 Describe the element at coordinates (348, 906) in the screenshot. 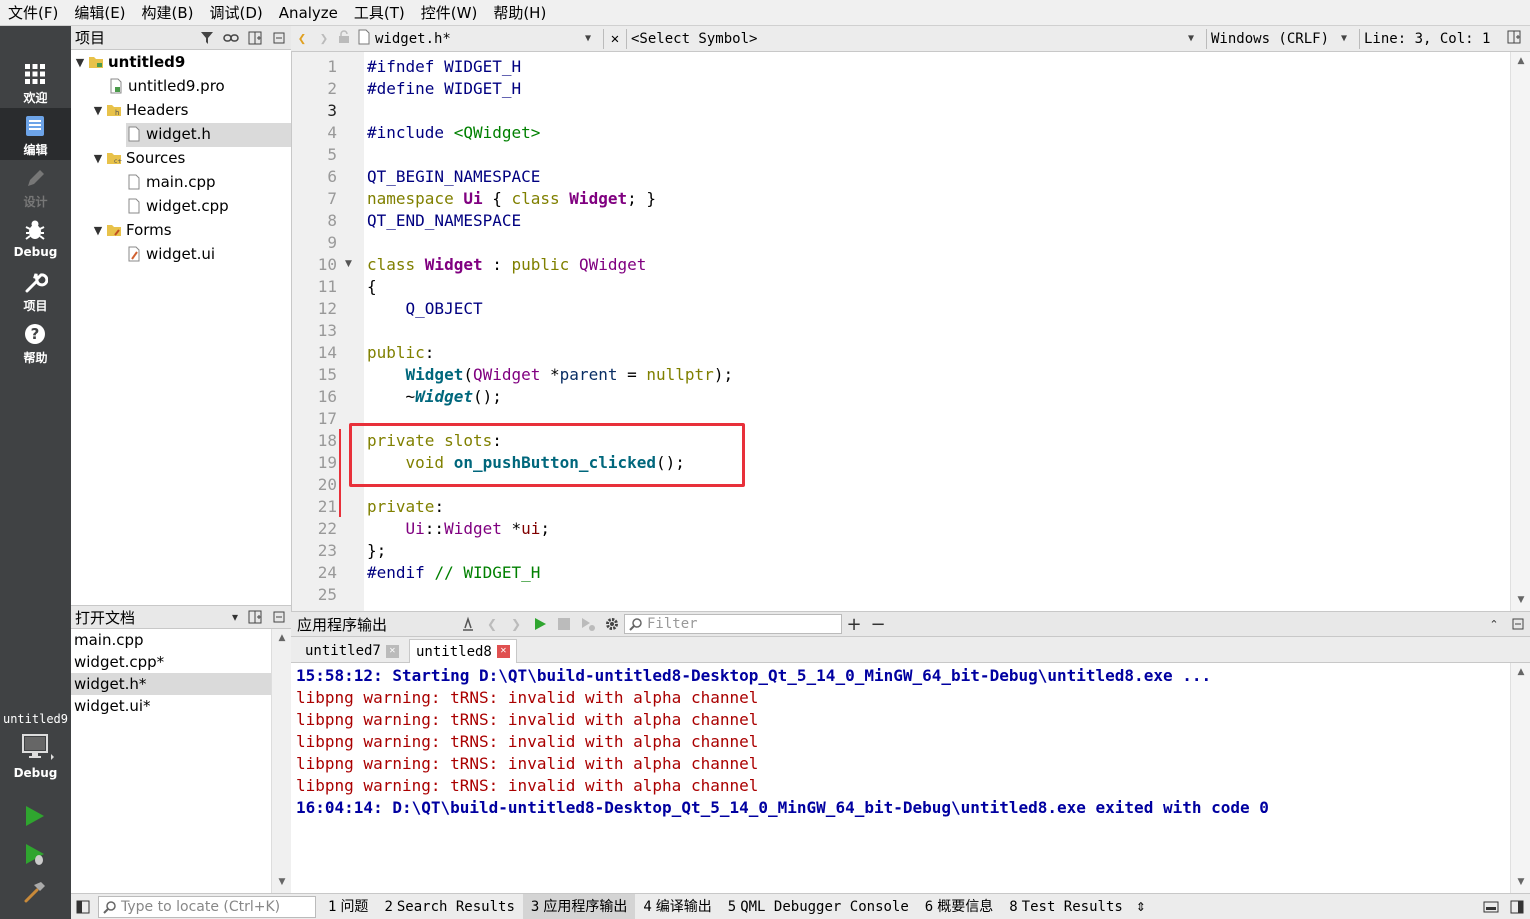

I see `pane-issues: 1 问题` at that location.